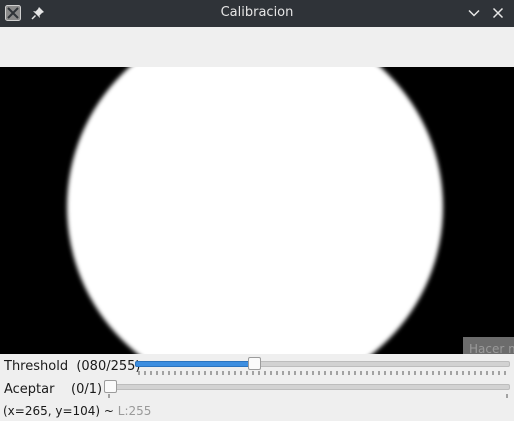 The image size is (514, 421). What do you see at coordinates (60, 411) in the screenshot?
I see `cursor-coords: (x=265, y=104) ~` at bounding box center [60, 411].